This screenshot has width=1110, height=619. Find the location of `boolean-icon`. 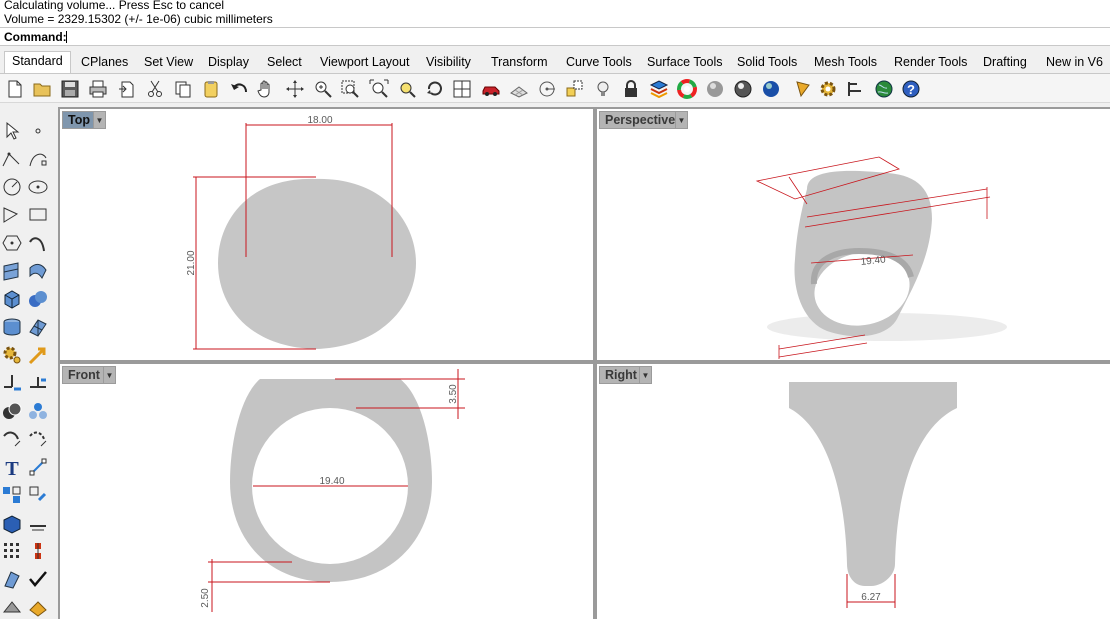

boolean-icon is located at coordinates (12, 411).